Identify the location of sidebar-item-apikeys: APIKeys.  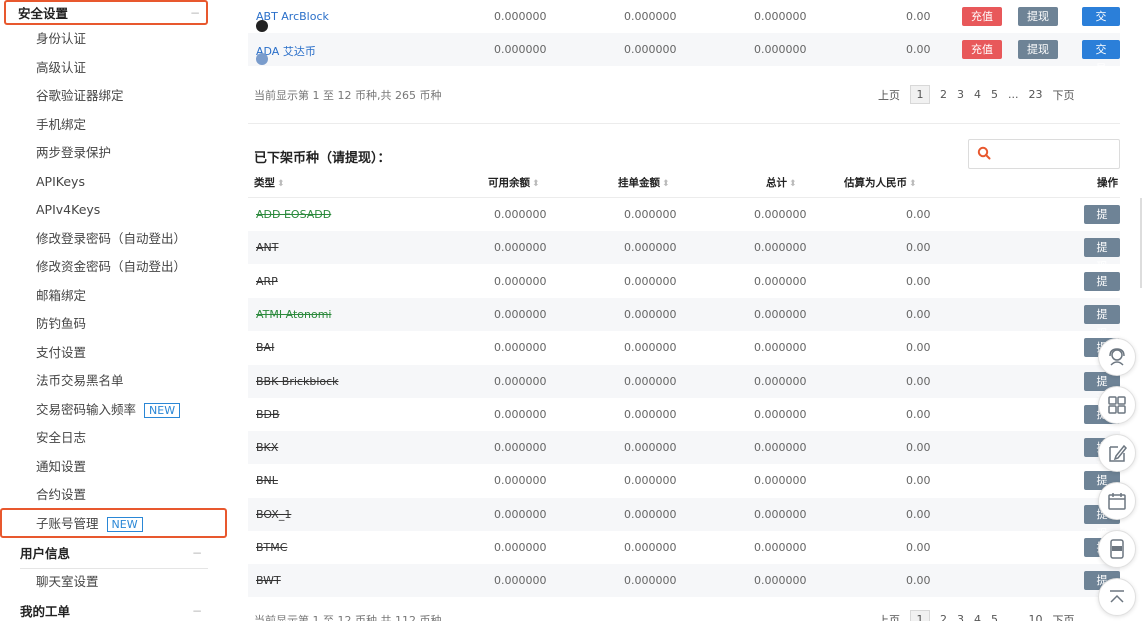
(60, 182).